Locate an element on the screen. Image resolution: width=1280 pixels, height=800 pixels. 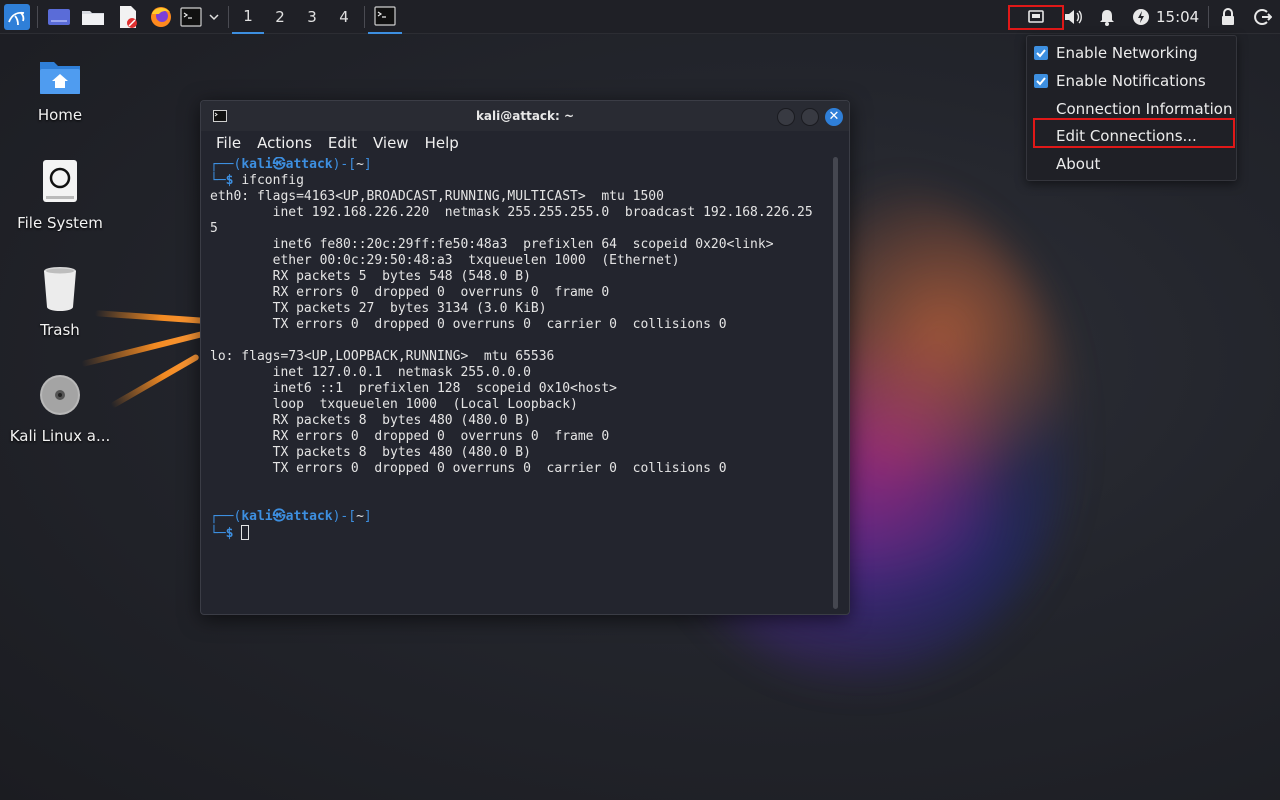
desktop-icon-file-system: File System is located at coordinates (60, 195).